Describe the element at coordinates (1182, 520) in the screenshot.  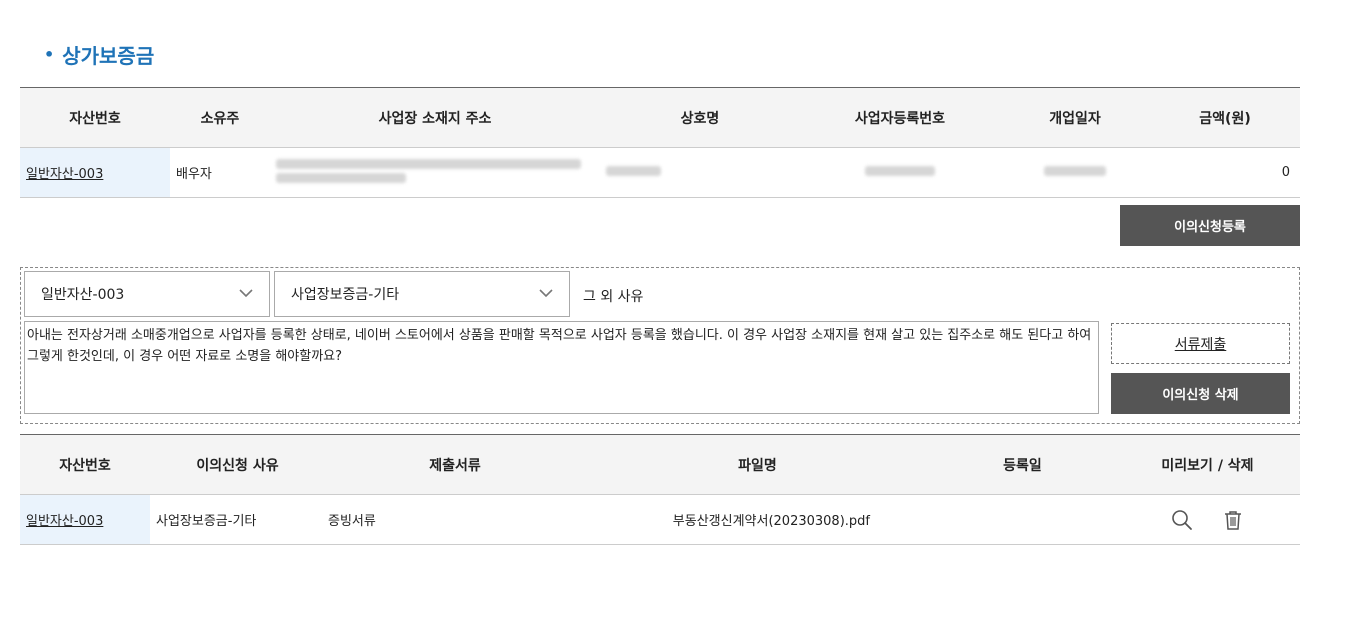
I see `search-icon` at that location.